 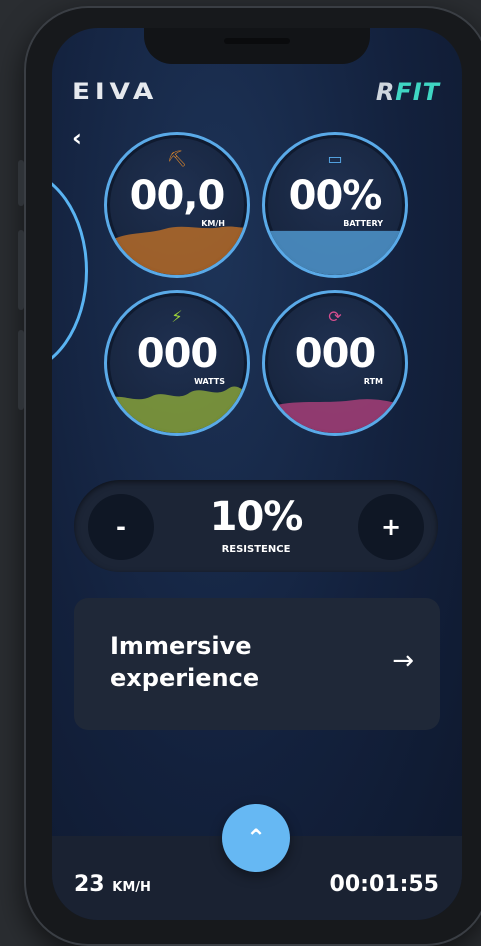 I want to click on immersive-experience-card: Immersive experience →, so click(x=257, y=664).